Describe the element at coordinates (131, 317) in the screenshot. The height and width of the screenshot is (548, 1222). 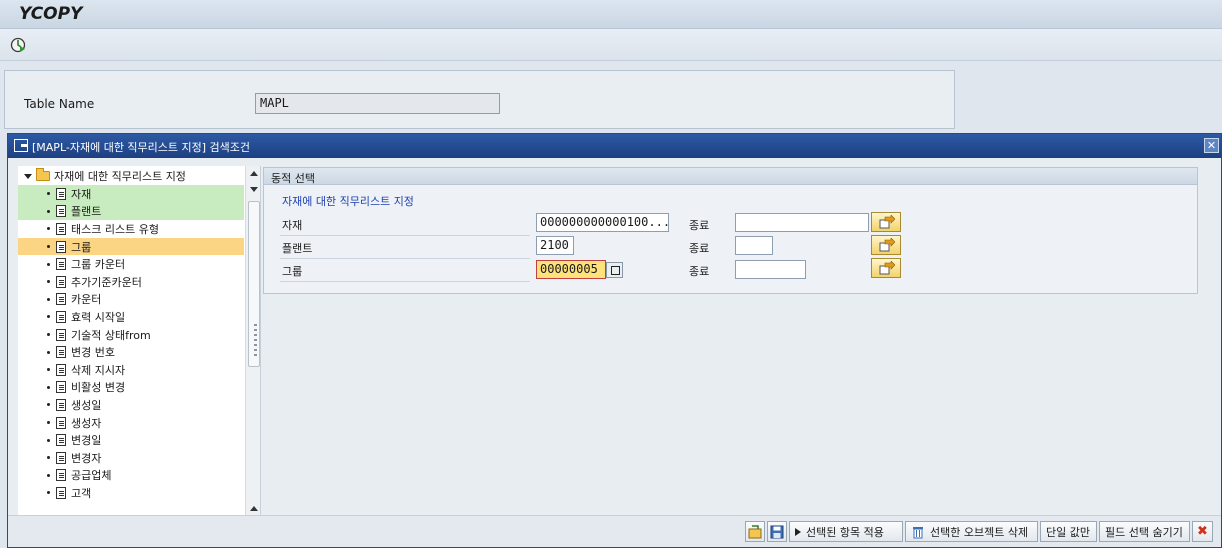
I see `tree-item: 효력 시작일` at that location.